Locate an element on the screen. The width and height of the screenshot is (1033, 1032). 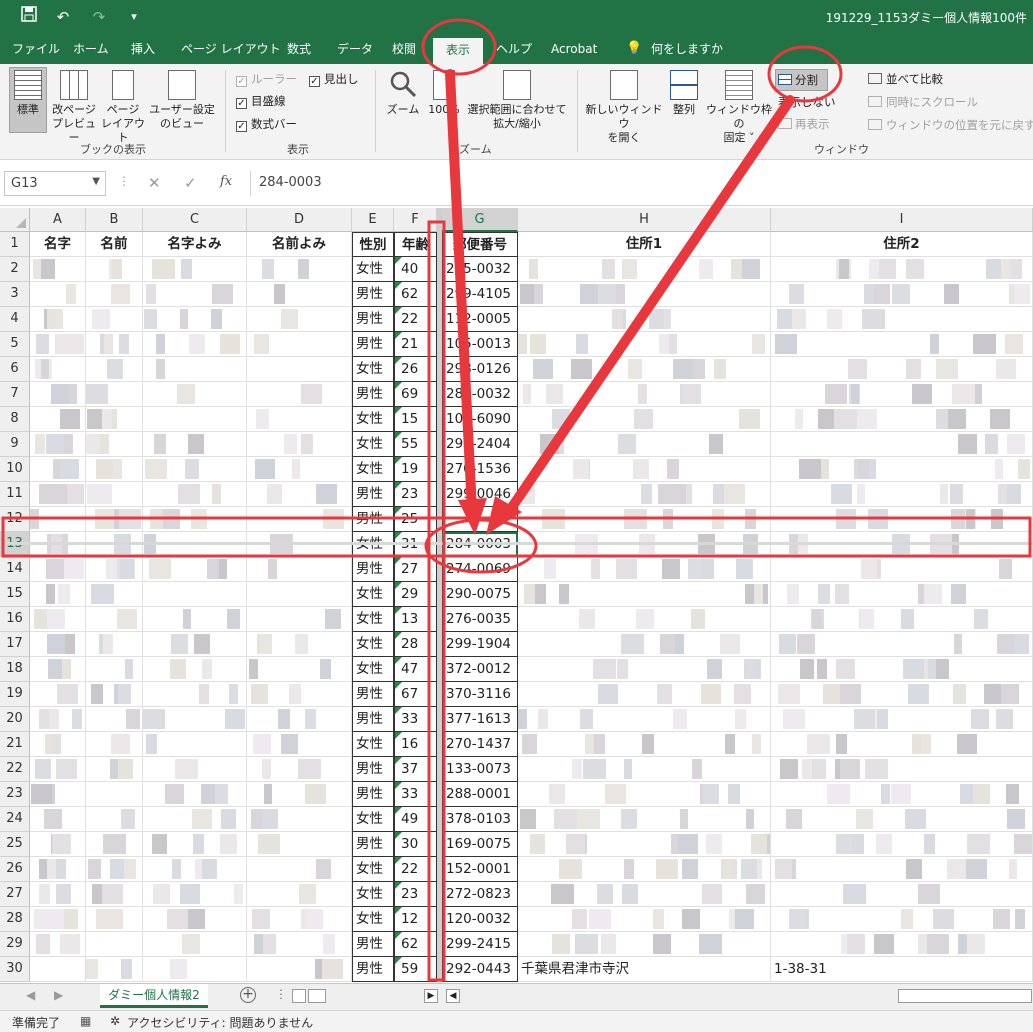
column-header-c: C is located at coordinates (195, 220).